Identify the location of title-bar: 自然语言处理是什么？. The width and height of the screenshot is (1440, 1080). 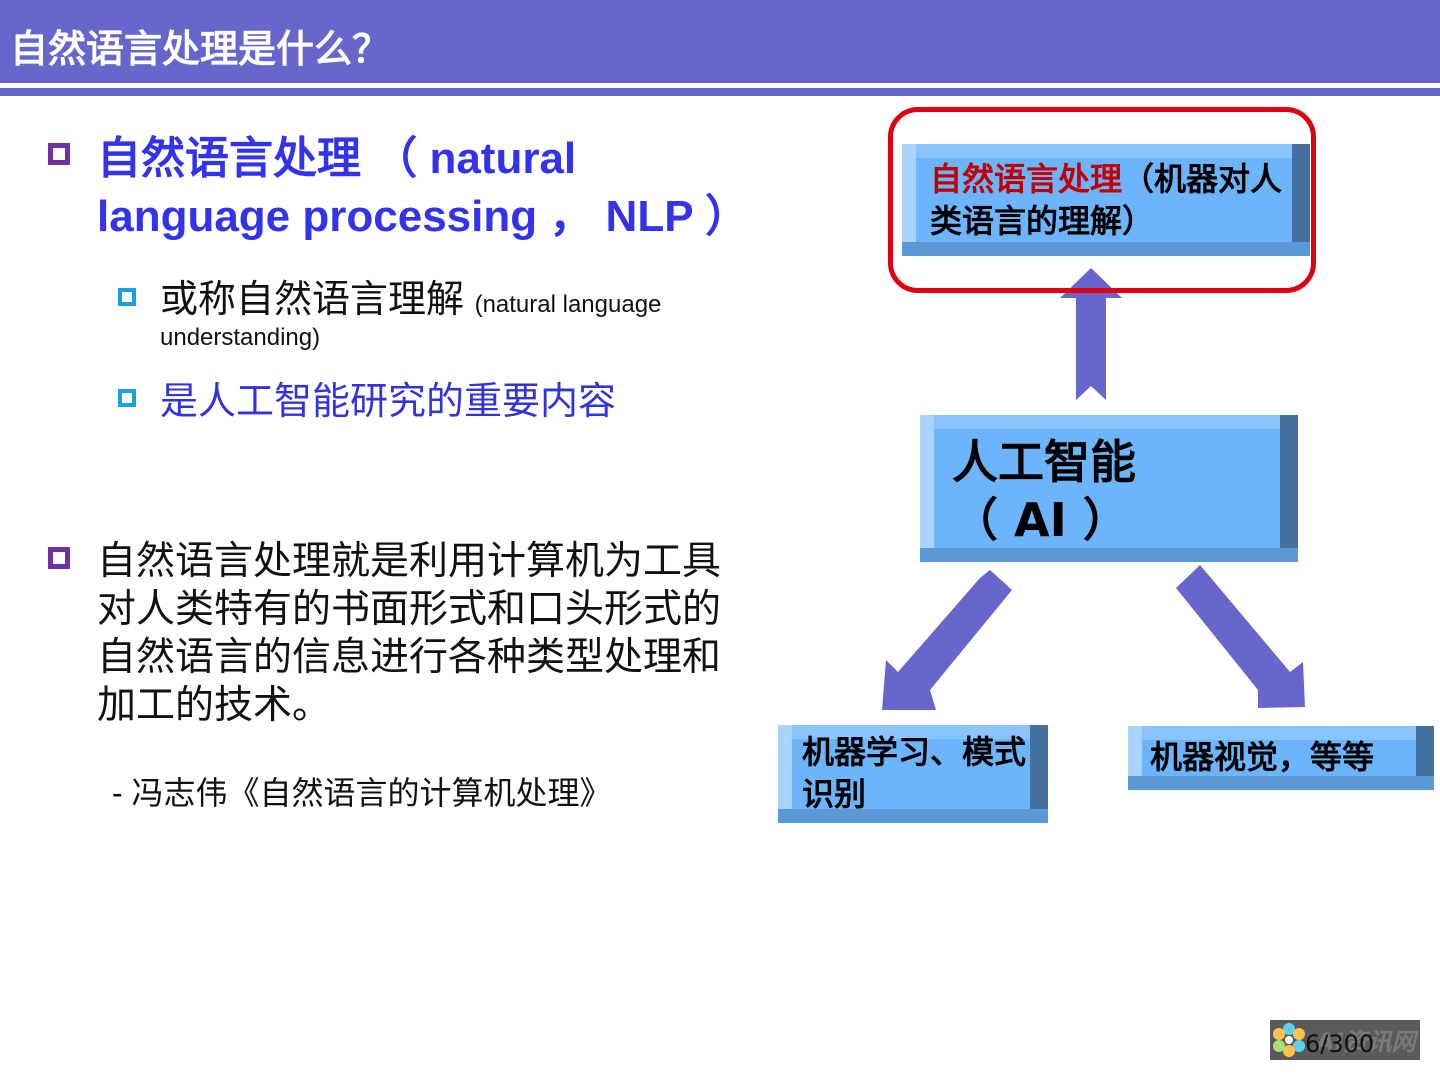
(720, 41).